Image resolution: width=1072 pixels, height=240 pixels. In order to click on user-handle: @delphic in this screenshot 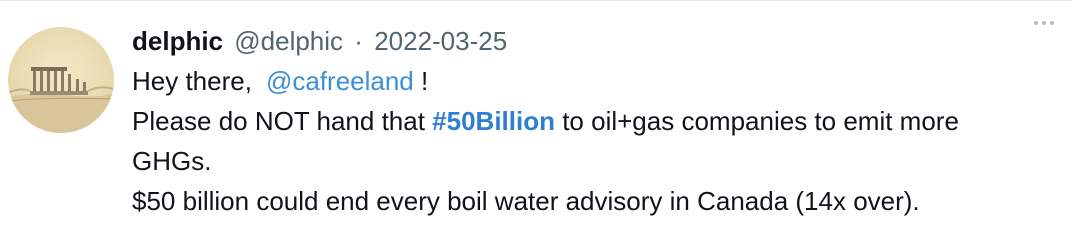, I will do `click(288, 41)`.